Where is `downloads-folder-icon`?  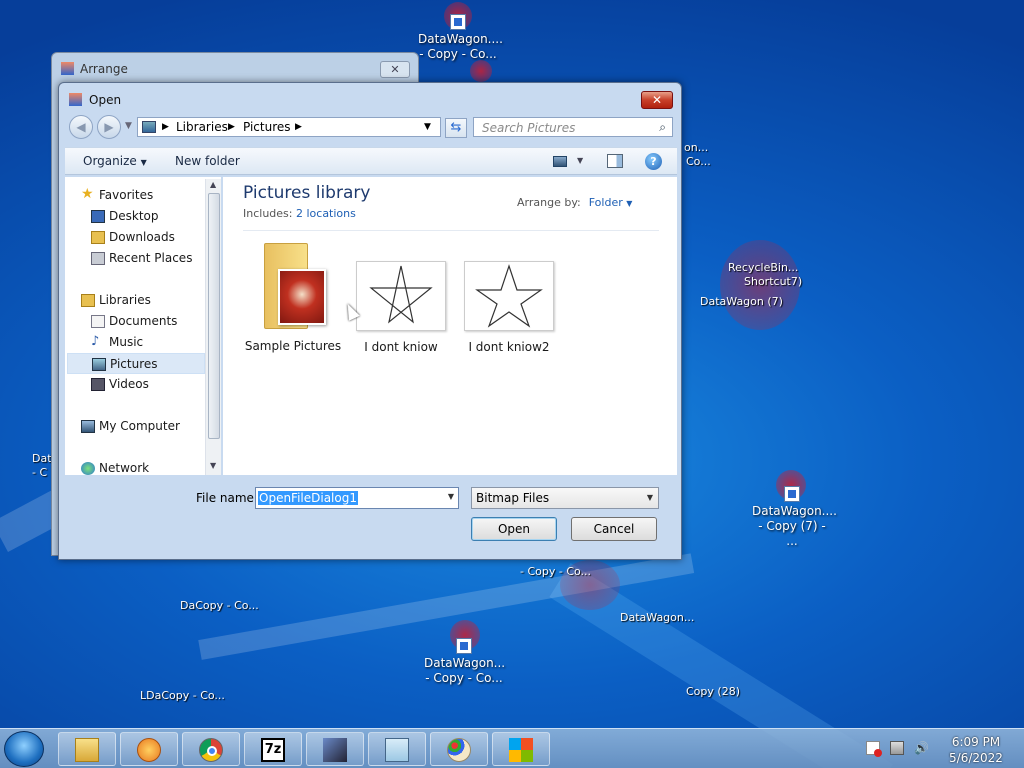 downloads-folder-icon is located at coordinates (98, 237).